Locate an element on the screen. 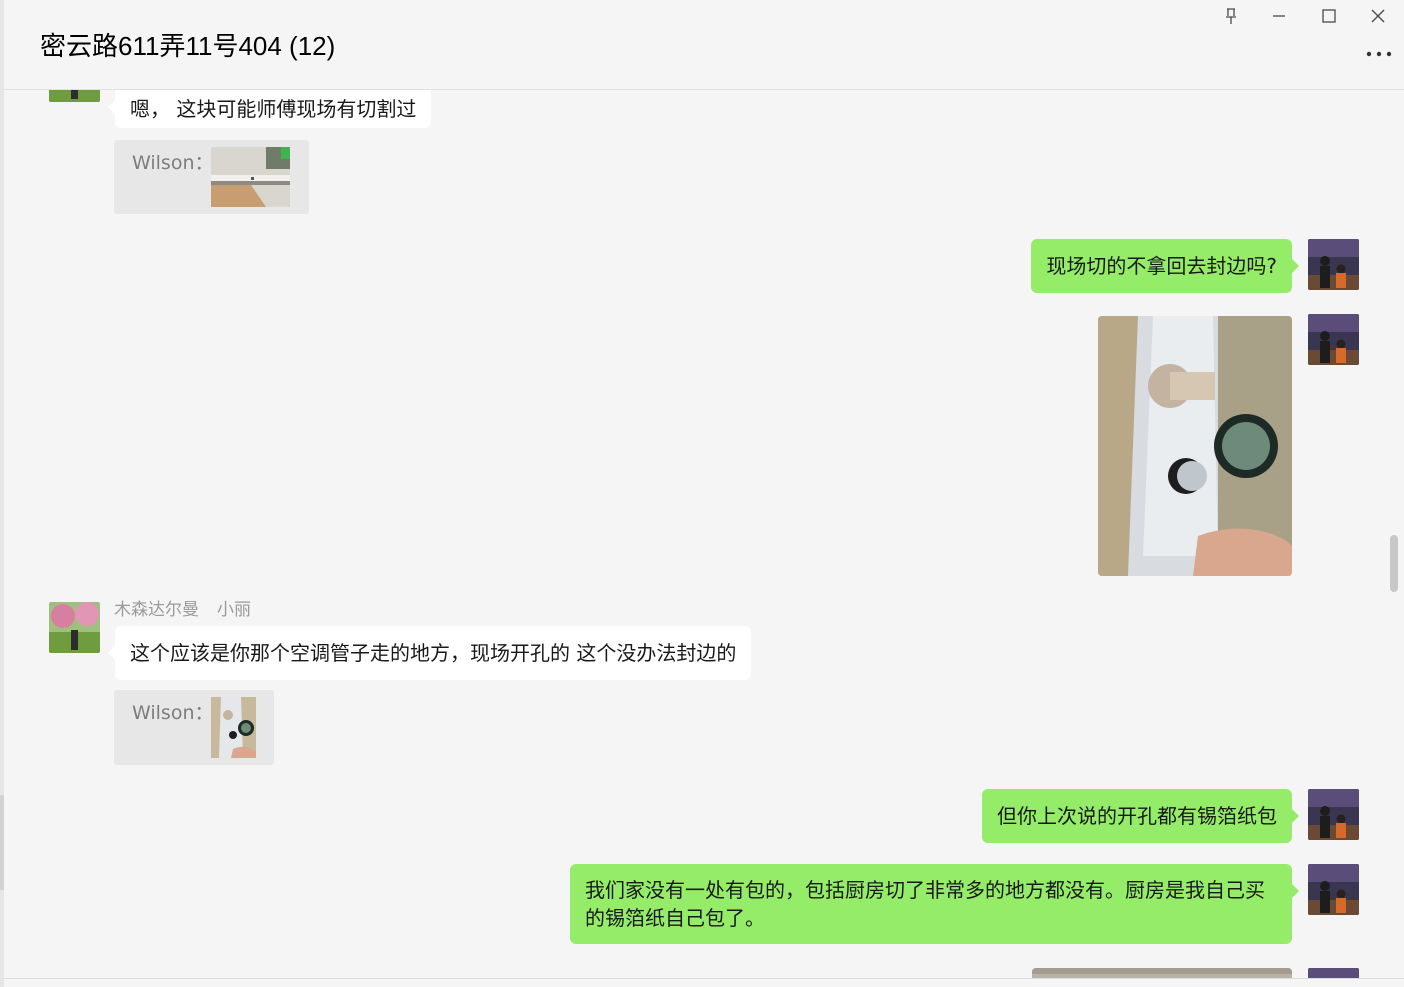 The width and height of the screenshot is (1404, 987). more-icon is located at coordinates (1379, 54).